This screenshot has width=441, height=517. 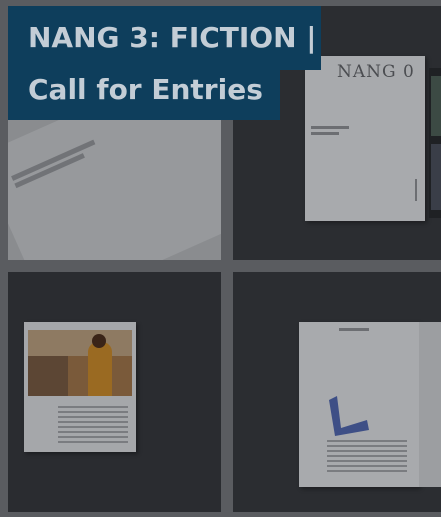 What do you see at coordinates (80, 363) in the screenshot?
I see `page-photo` at bounding box center [80, 363].